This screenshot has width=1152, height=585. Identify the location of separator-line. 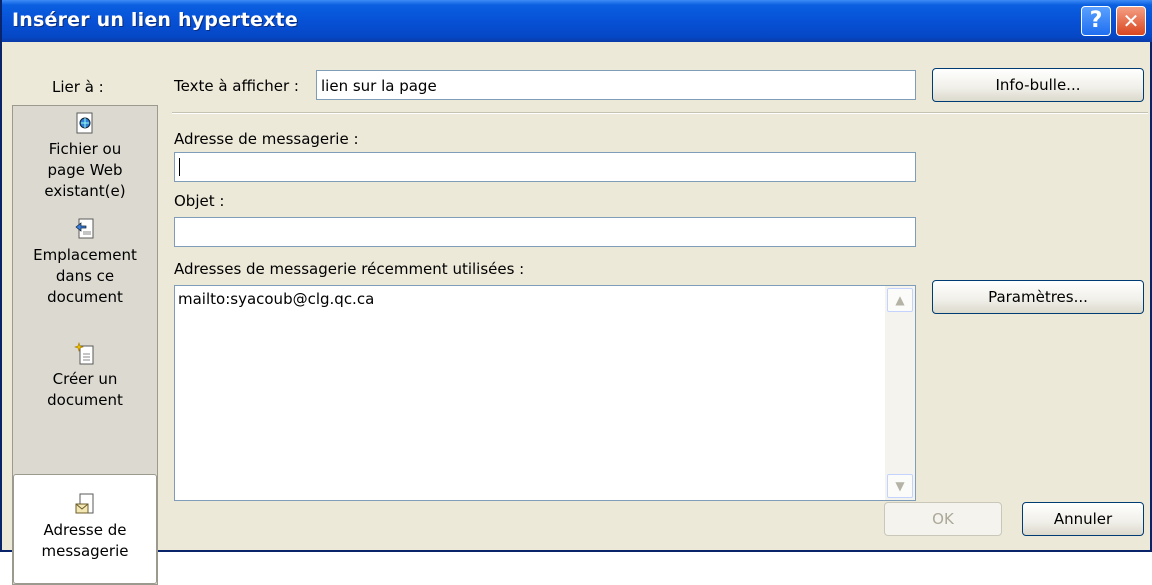
(660, 113).